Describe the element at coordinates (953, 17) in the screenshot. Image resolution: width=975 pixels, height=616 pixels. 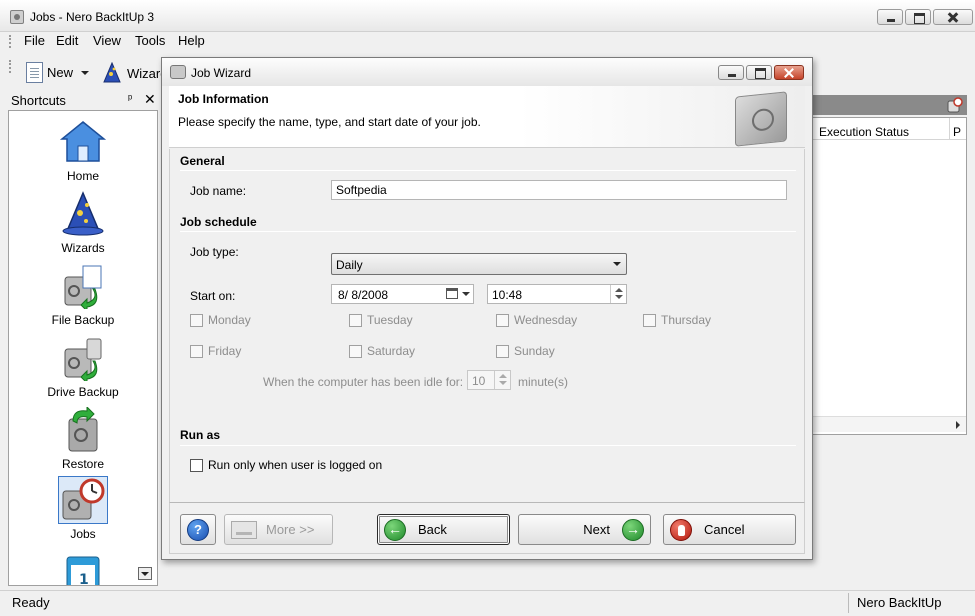
I see `close-button` at that location.